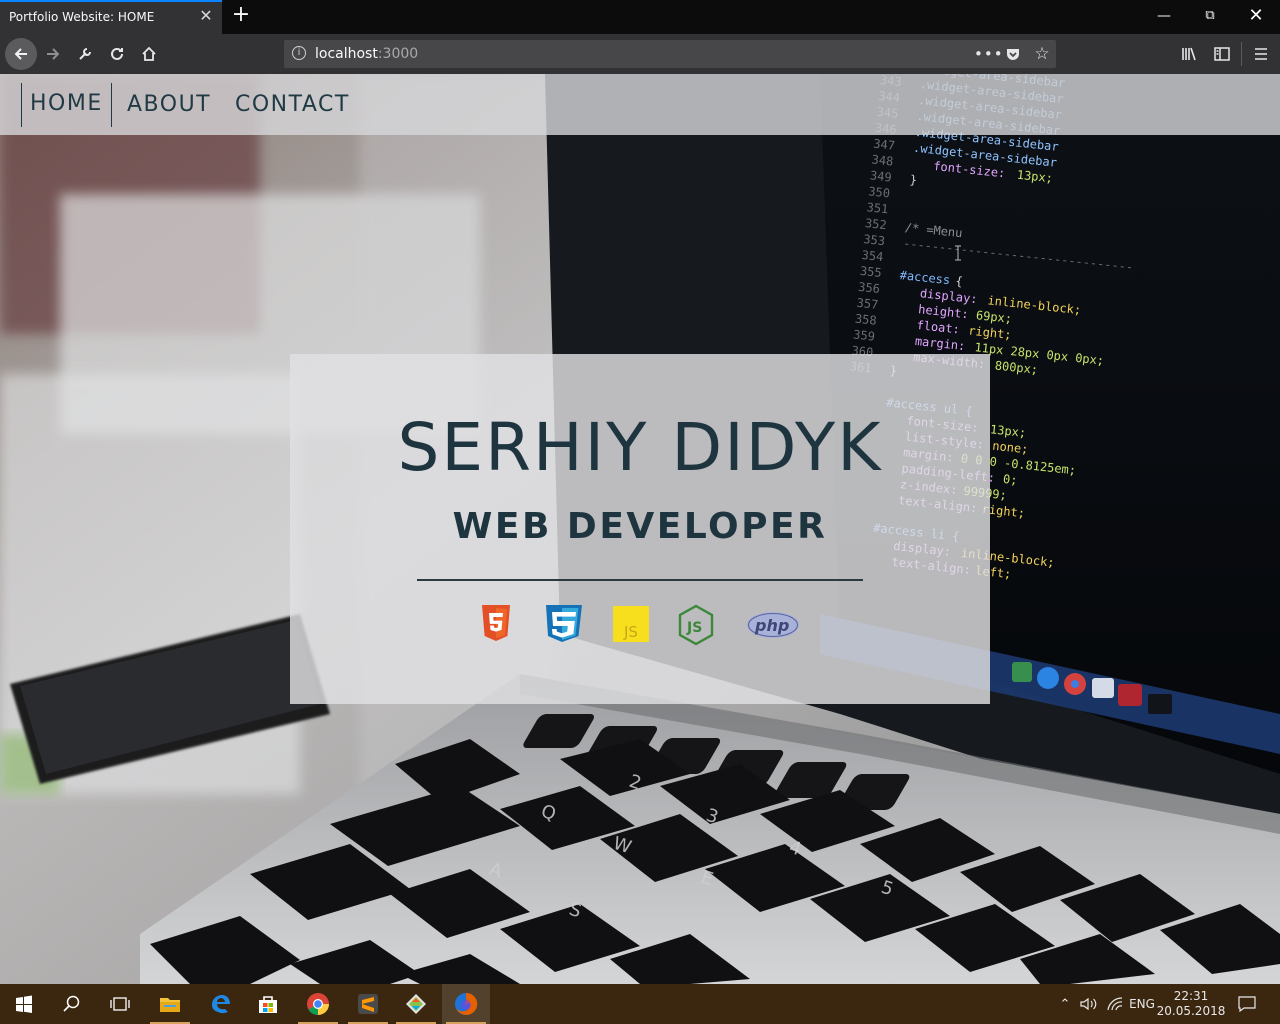  What do you see at coordinates (82, 17) in the screenshot?
I see `tab-title: Portfolio Website: HOME` at bounding box center [82, 17].